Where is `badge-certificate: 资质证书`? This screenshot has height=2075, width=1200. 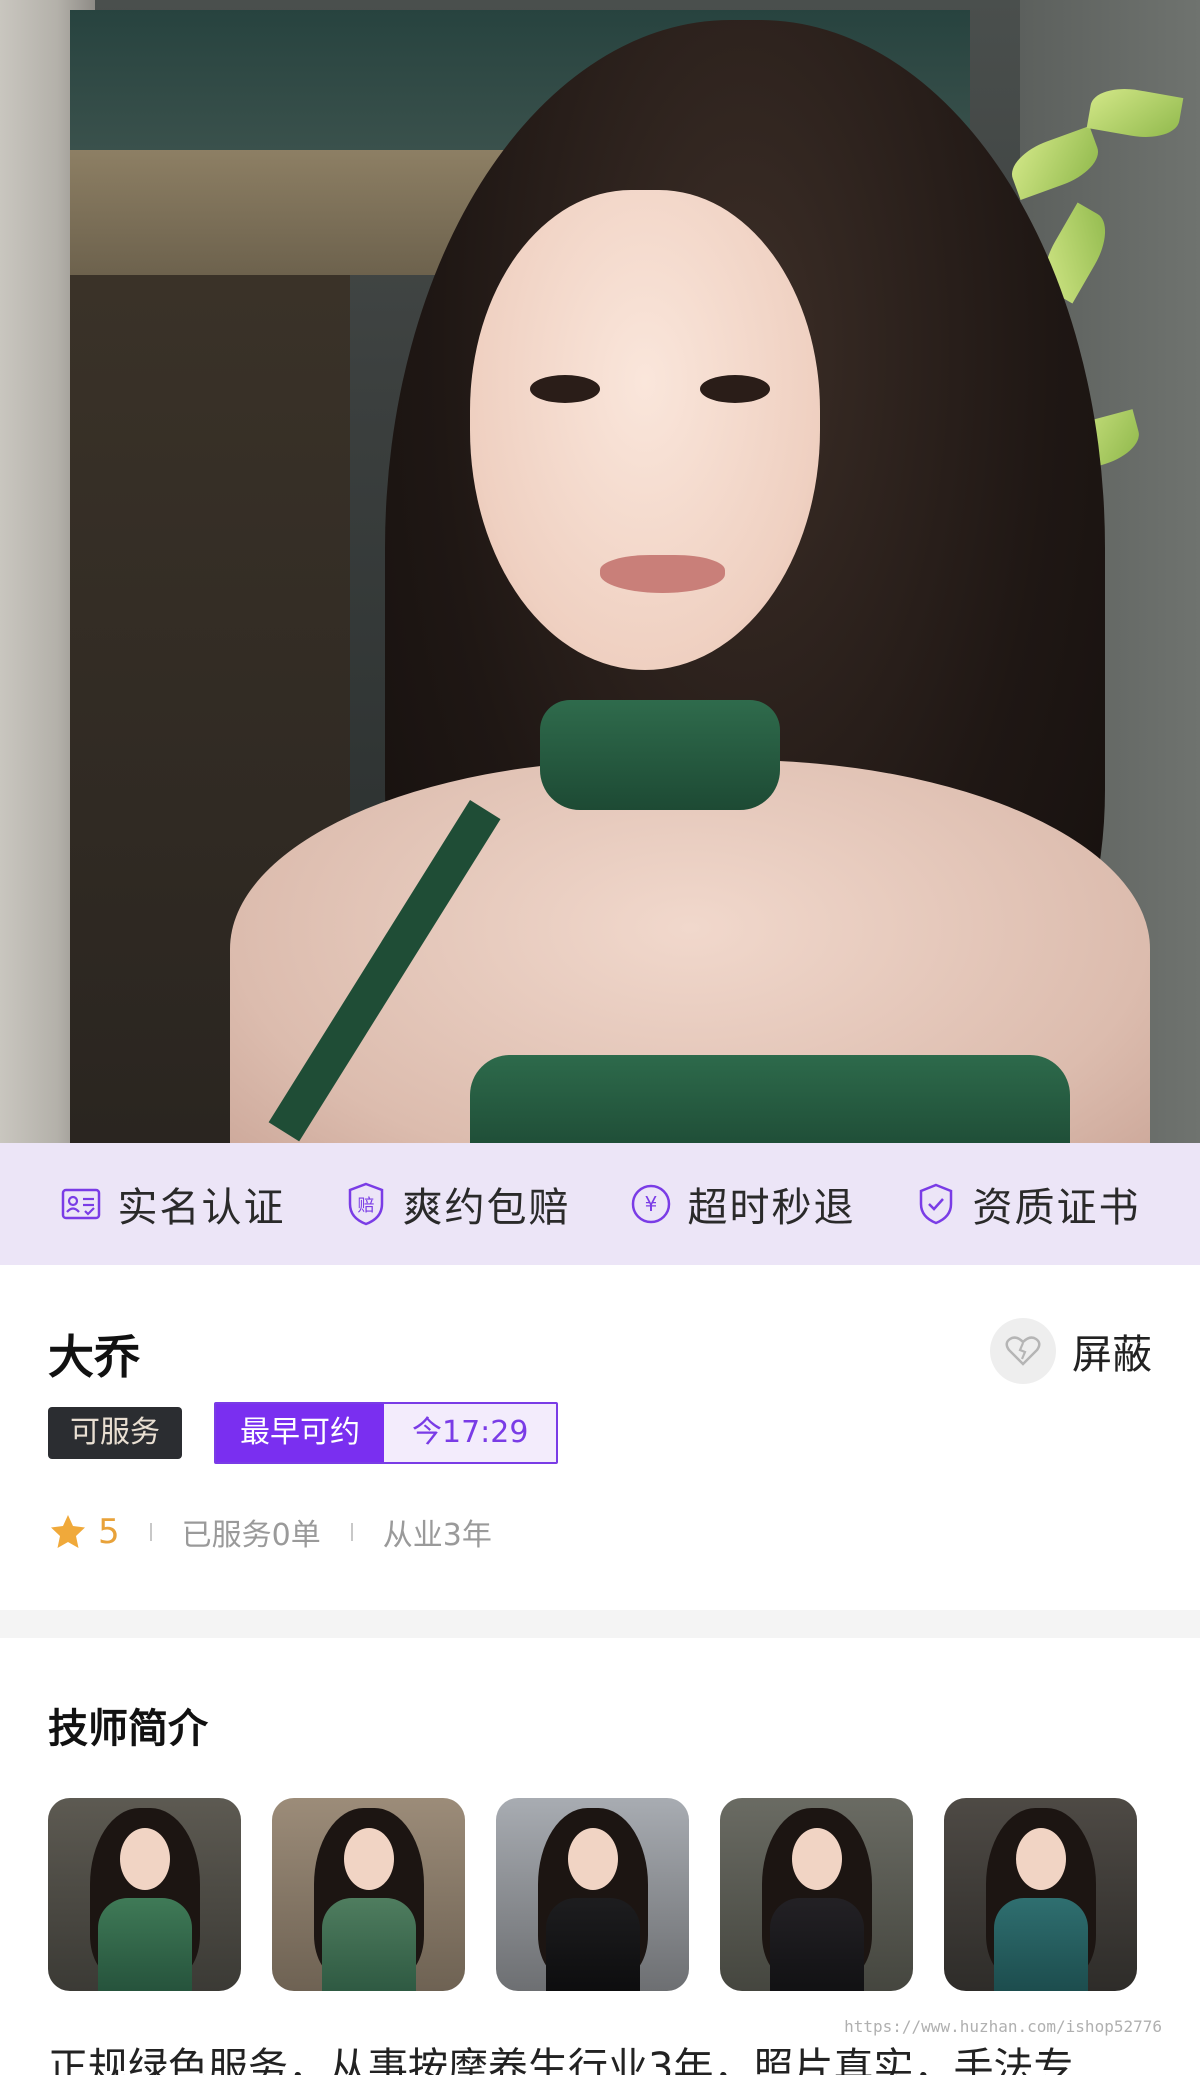 badge-certificate: 资质证书 is located at coordinates (1028, 1204).